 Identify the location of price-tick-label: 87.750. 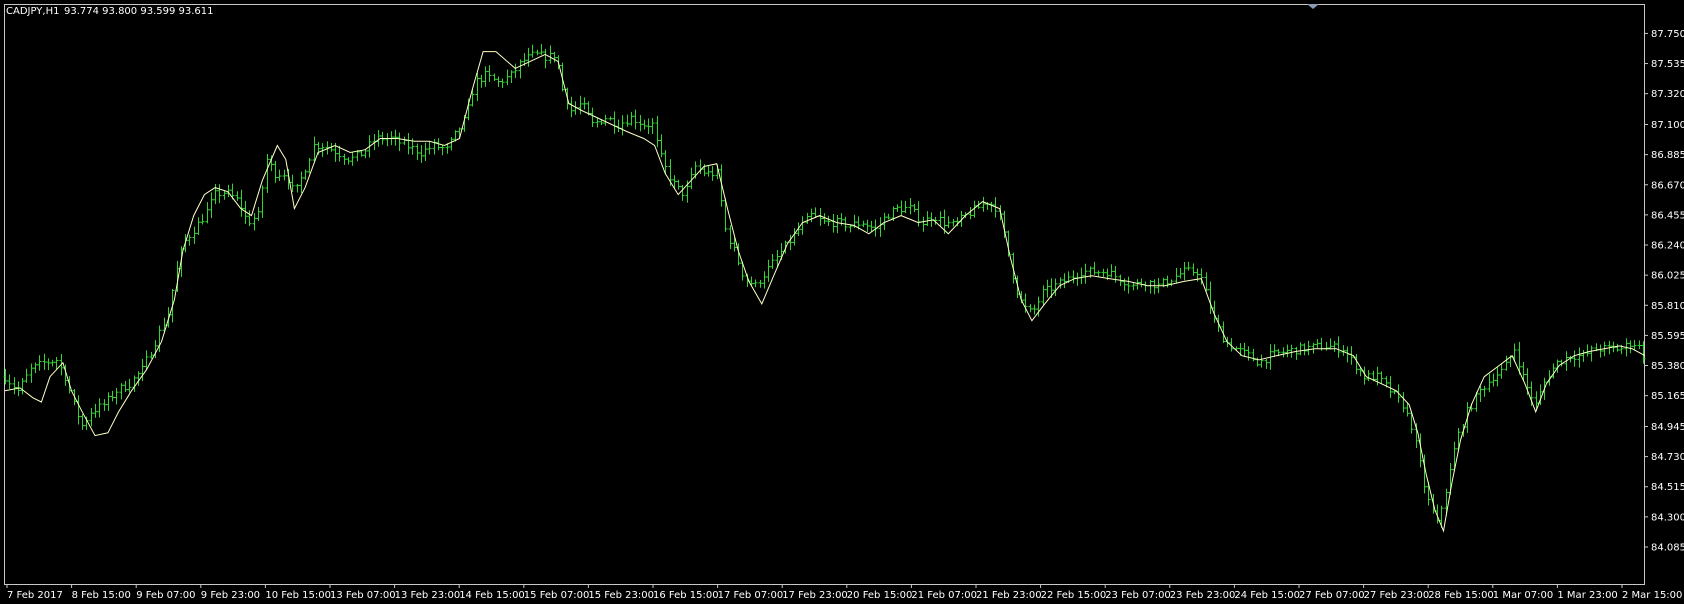
(1667, 34).